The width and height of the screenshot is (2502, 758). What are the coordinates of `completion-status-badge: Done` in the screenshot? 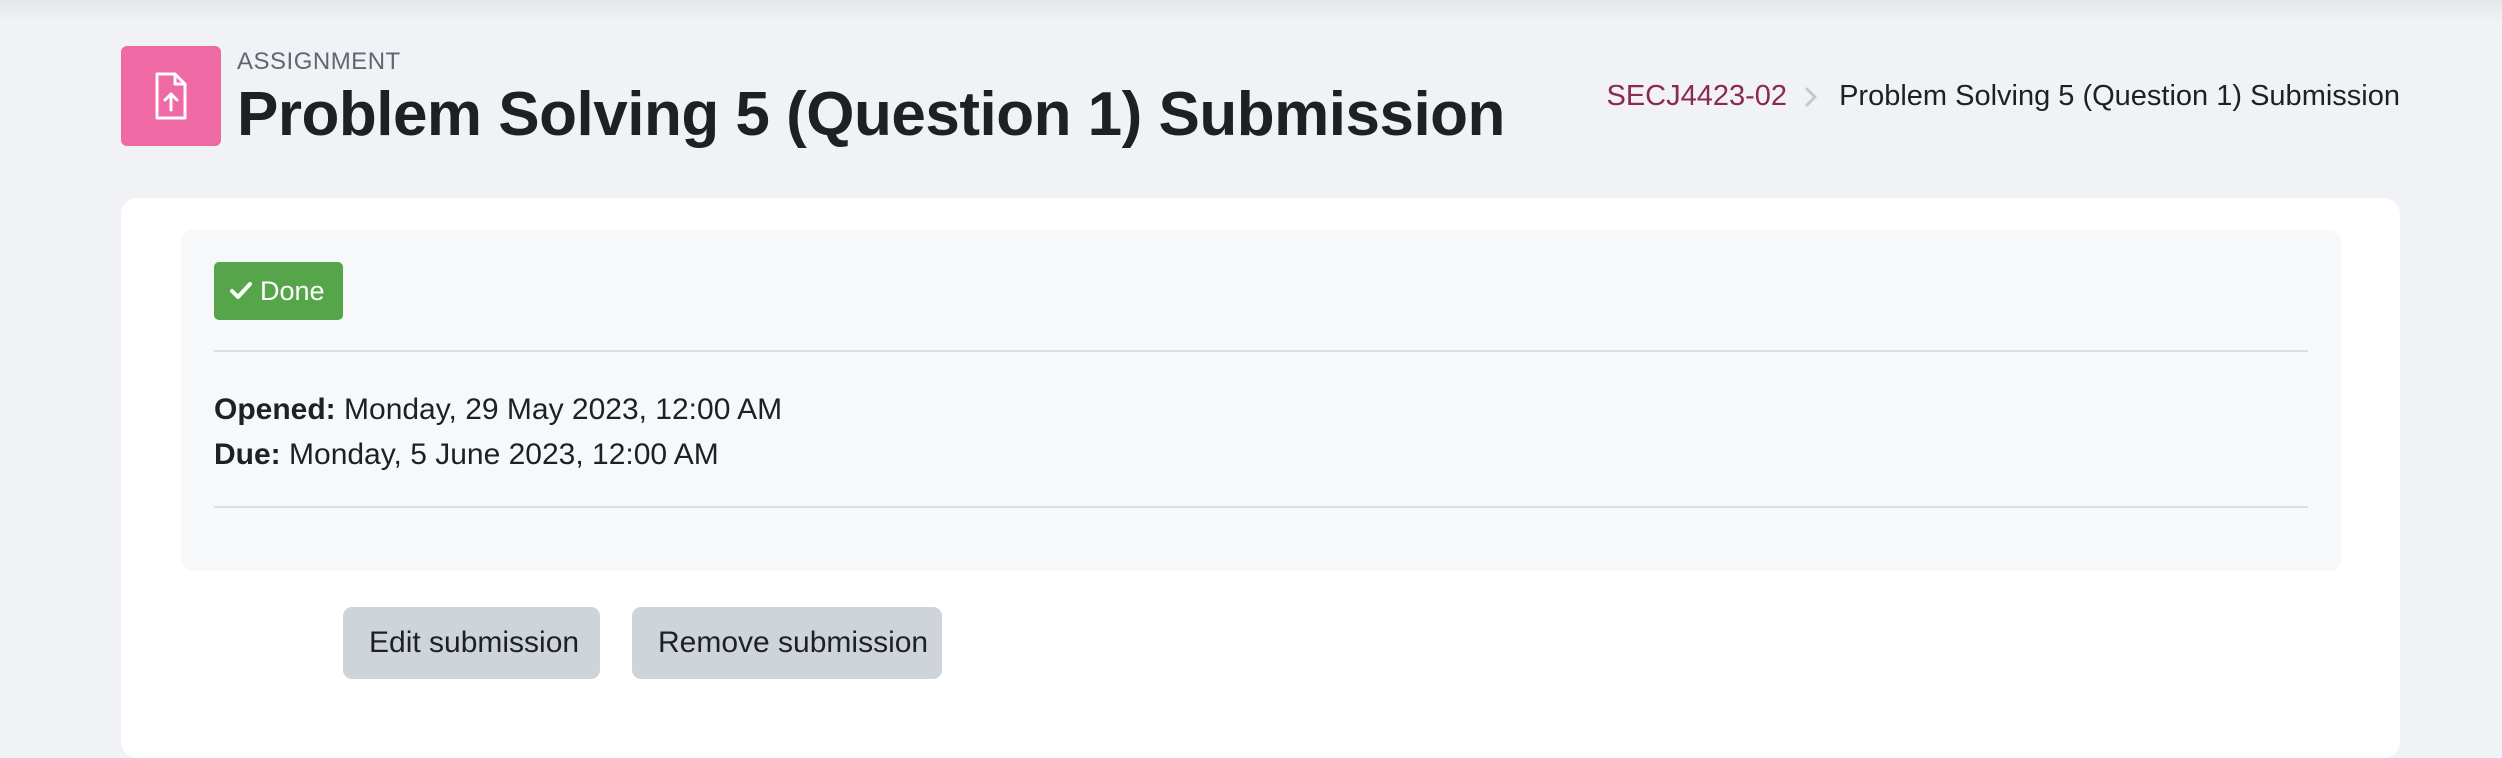 It's located at (278, 291).